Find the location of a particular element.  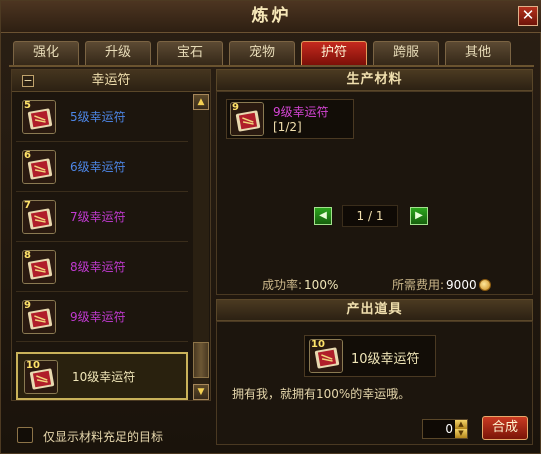

tab-bar: 强化 升级 宝石 宠物 护符 跨服 其他 is located at coordinates (273, 53).